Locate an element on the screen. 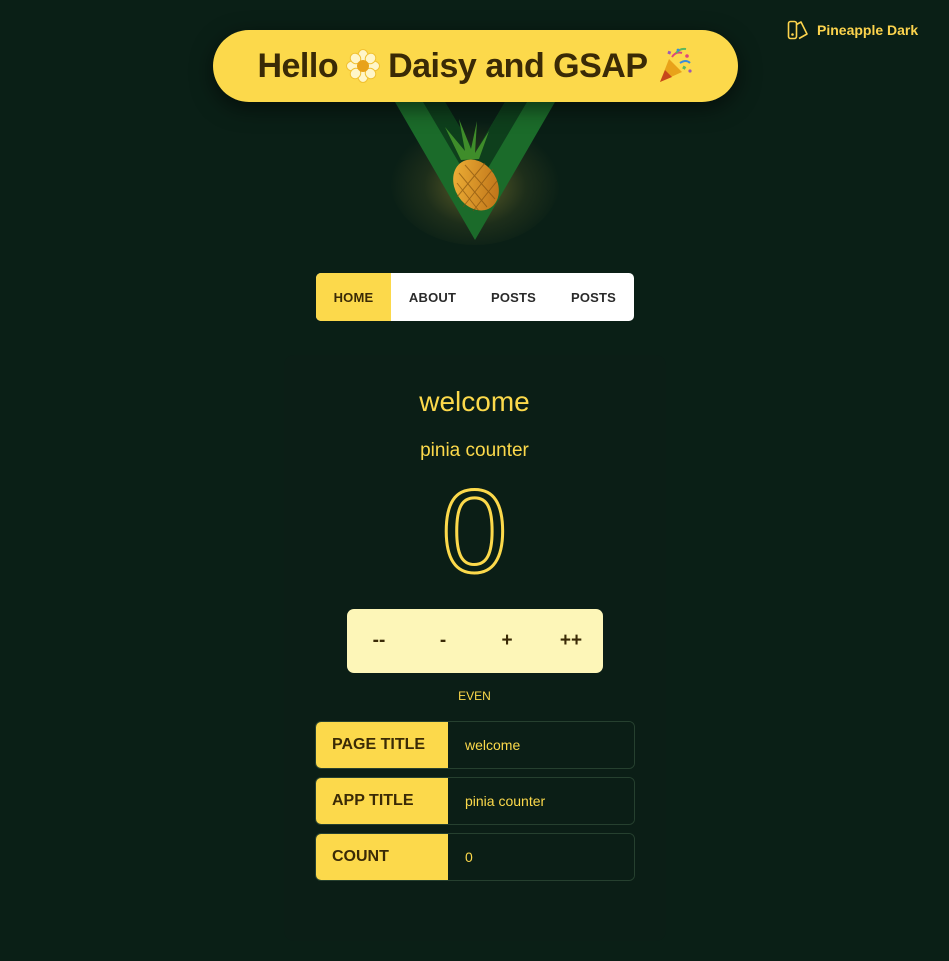  increment-button: + is located at coordinates (507, 641).